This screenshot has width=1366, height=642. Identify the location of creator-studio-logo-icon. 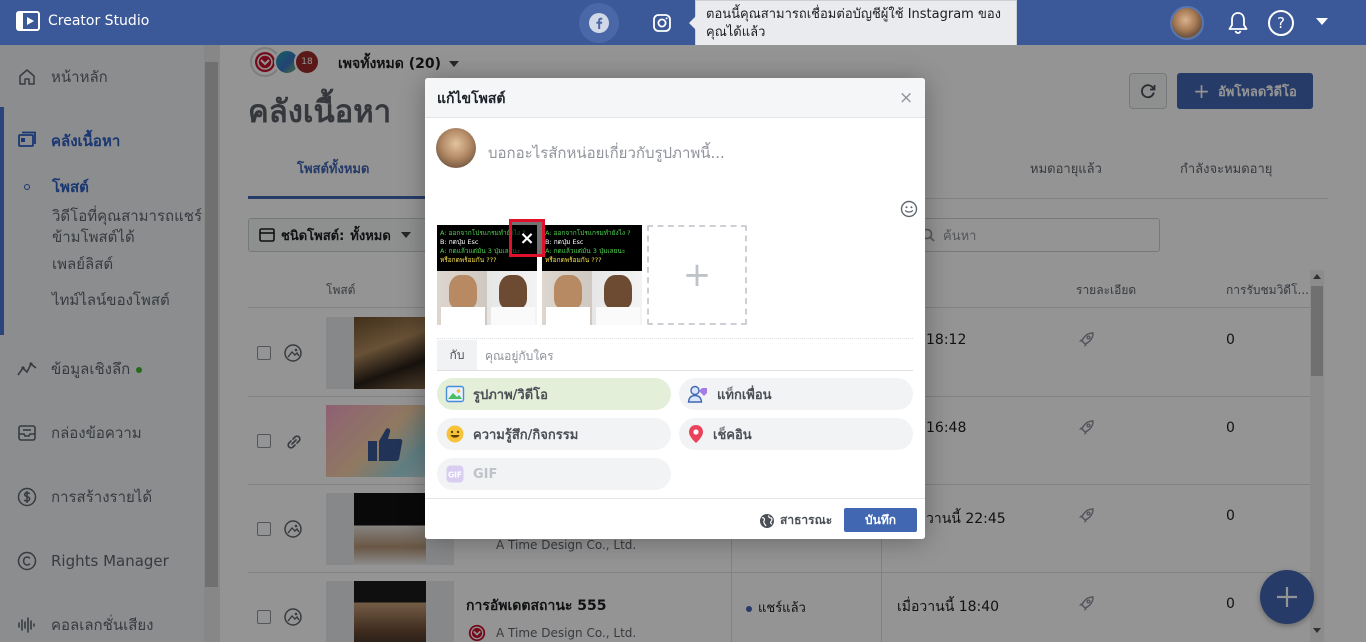
(28, 21).